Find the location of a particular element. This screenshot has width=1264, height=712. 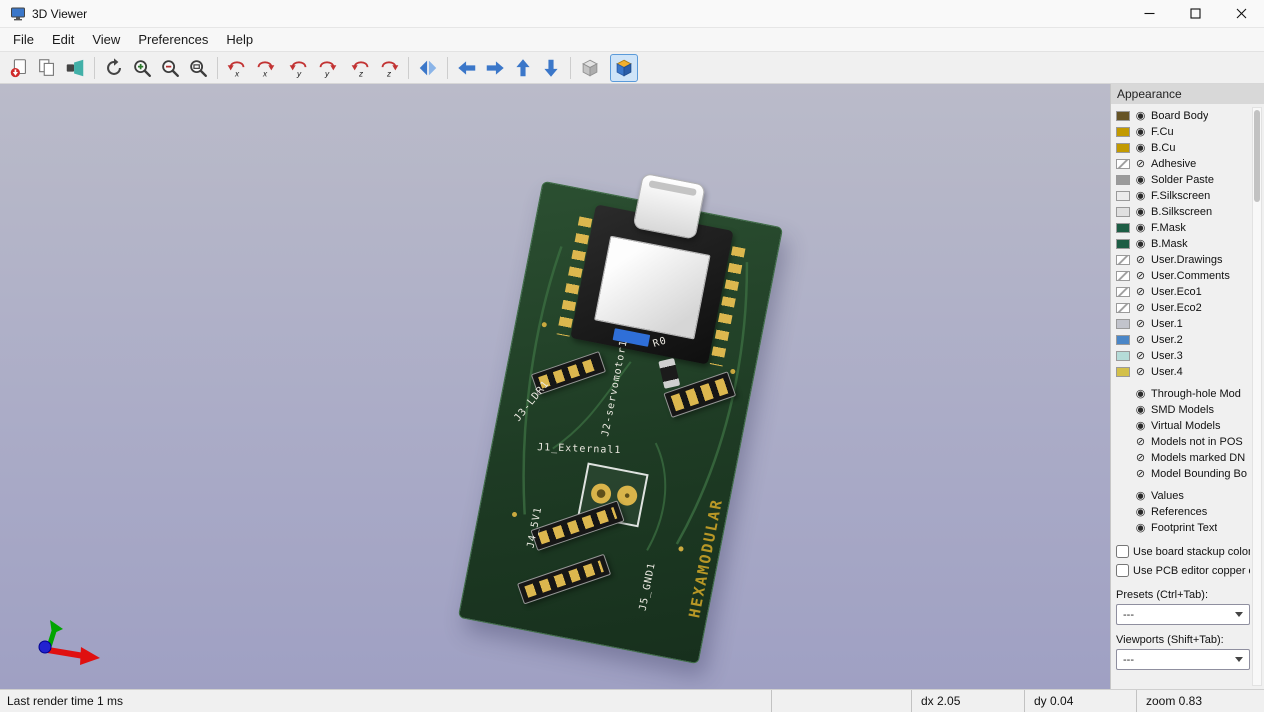

layer-row: ⊘ User.Eco1 is located at coordinates (1183, 292).